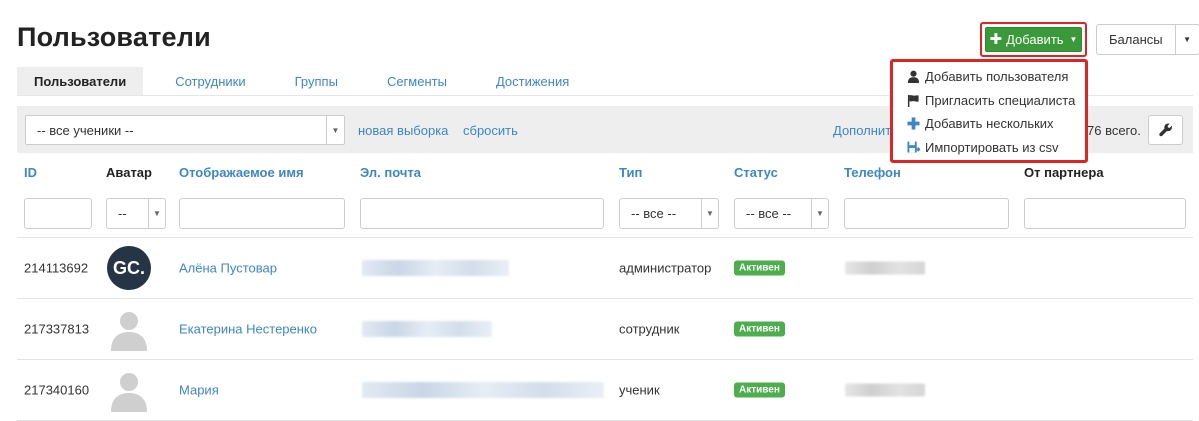  Describe the element at coordinates (58, 213) in the screenshot. I see `id-filter-input` at that location.